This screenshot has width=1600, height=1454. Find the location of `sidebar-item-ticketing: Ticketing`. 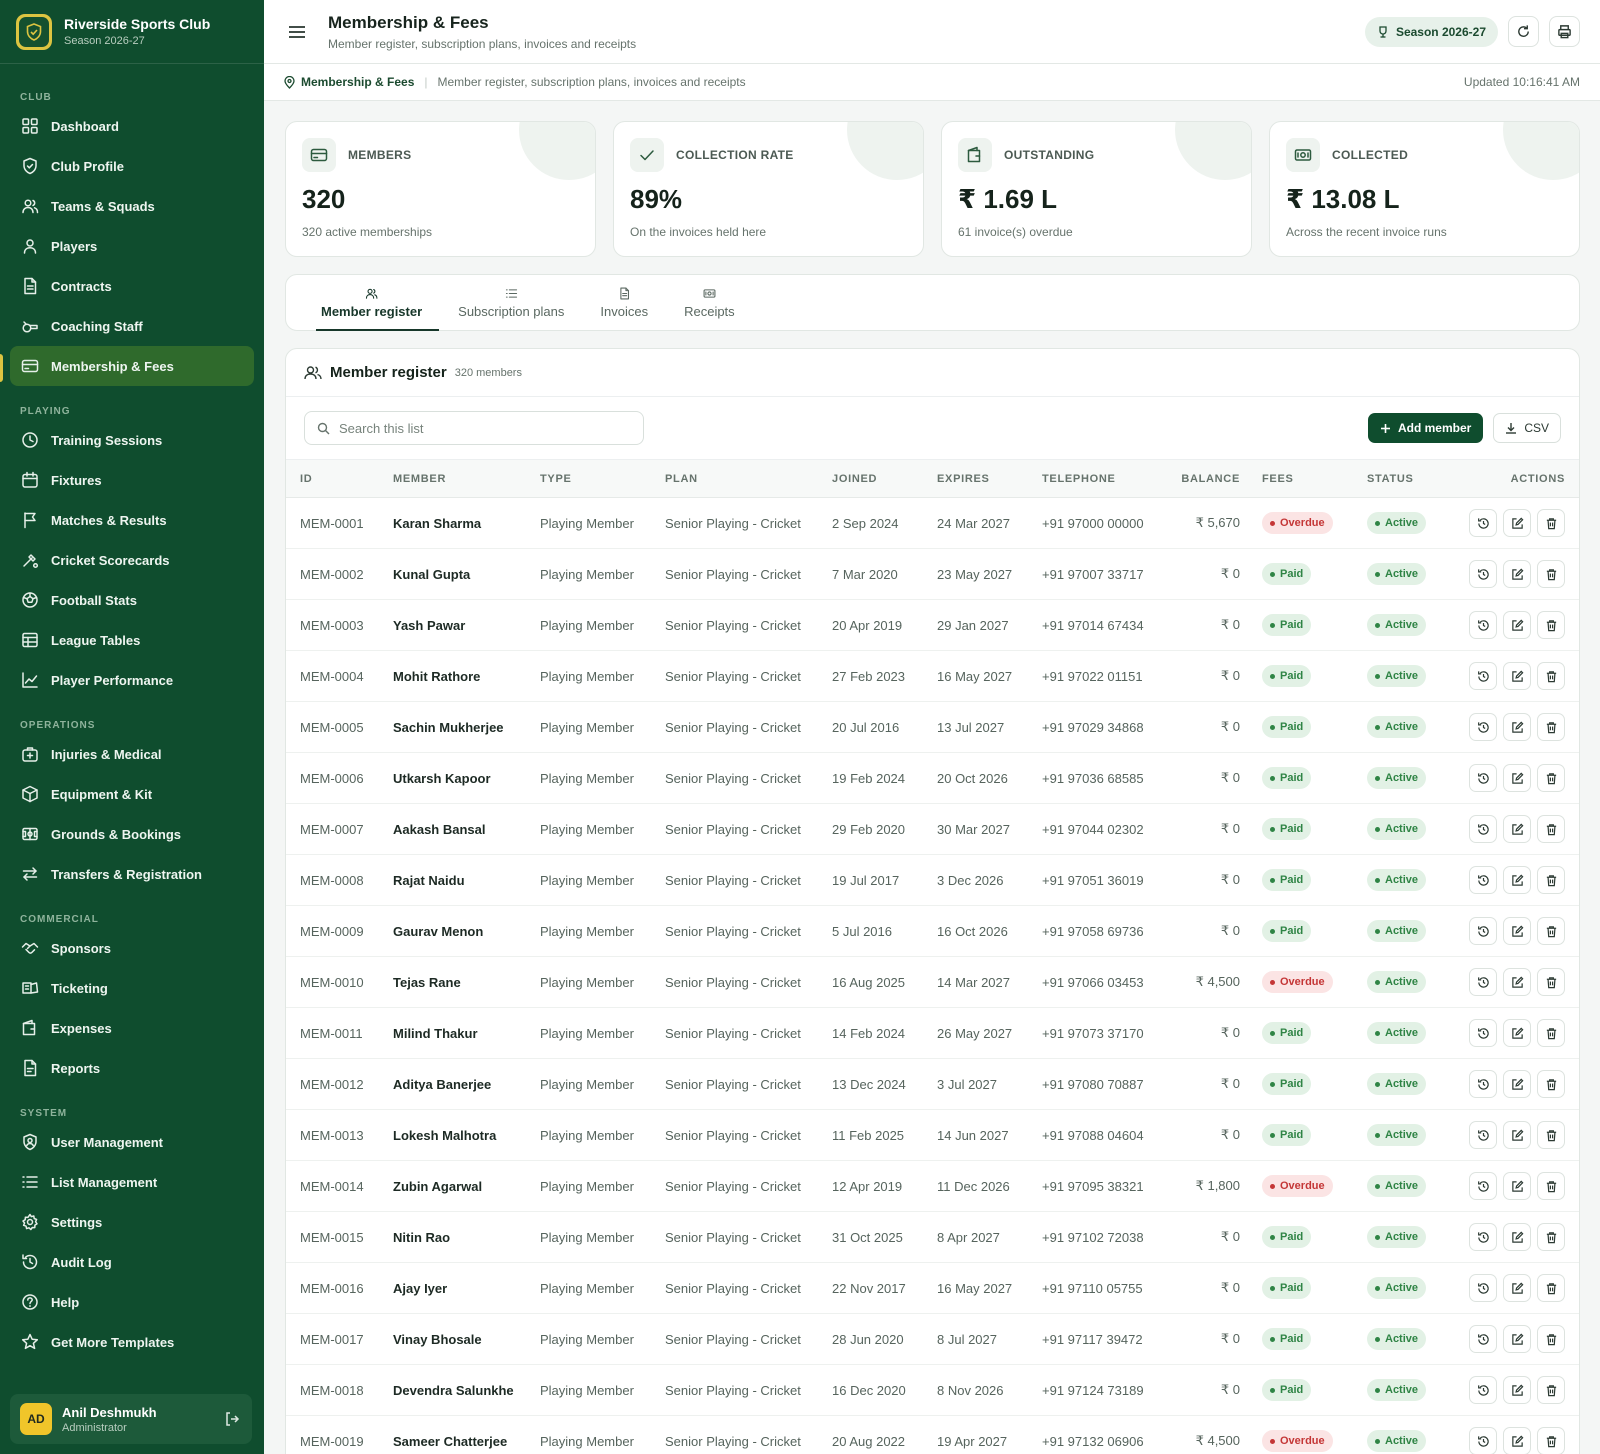

sidebar-item-ticketing: Ticketing is located at coordinates (132, 988).